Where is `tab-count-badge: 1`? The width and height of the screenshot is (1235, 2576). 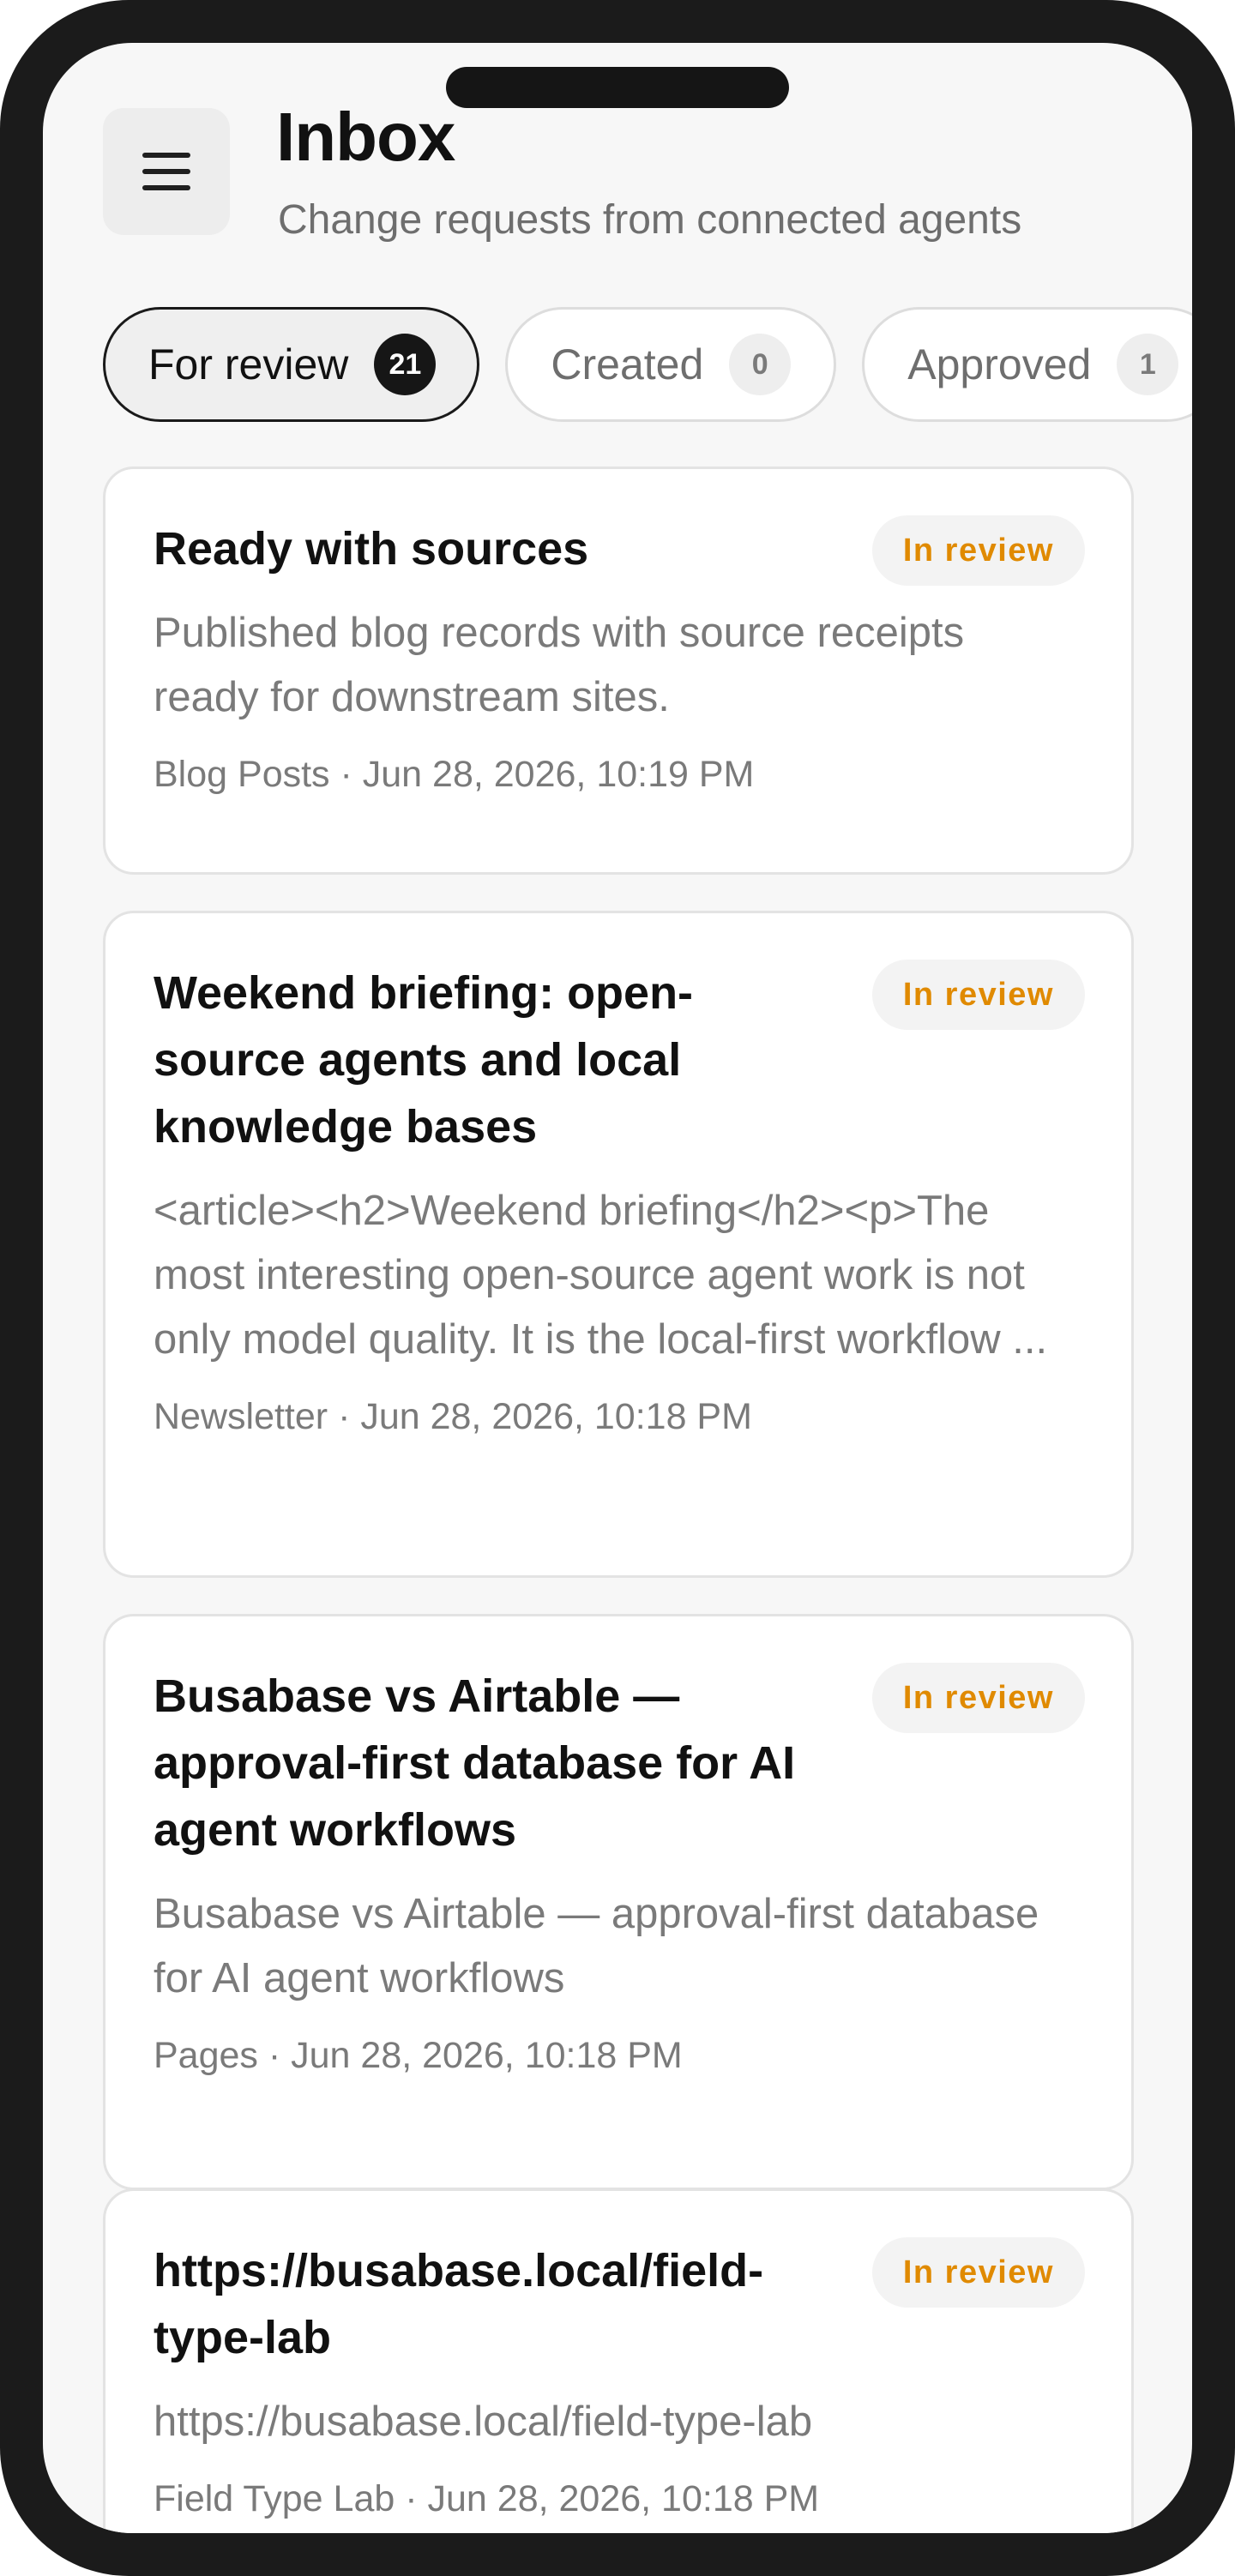 tab-count-badge: 1 is located at coordinates (1148, 364).